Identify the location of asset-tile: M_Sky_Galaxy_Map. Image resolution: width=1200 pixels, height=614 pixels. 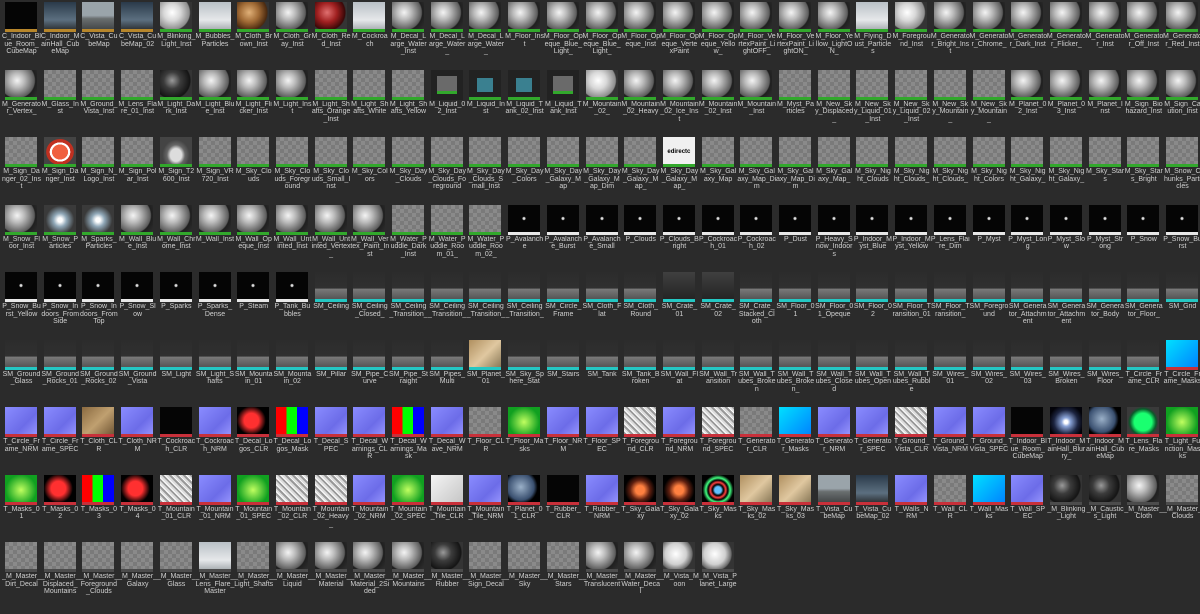
(718, 170).